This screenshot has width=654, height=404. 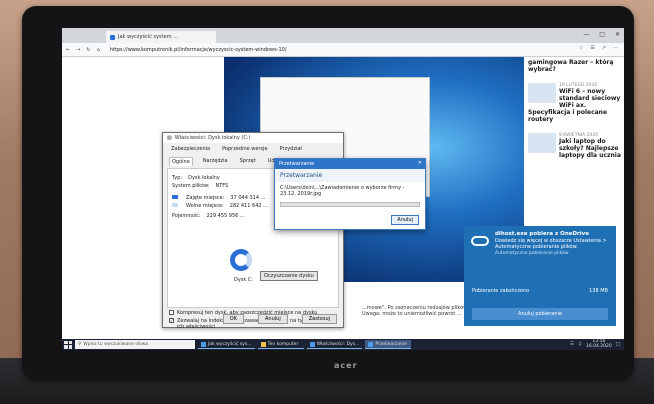 I want to click on disk-cleanup-button: Oczyszczanie dysku, so click(x=289, y=276).